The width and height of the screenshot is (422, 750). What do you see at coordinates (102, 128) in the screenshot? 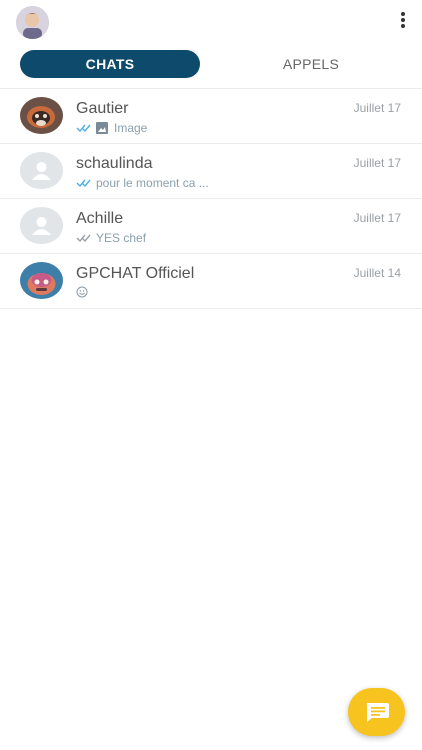
I see `image-icon` at bounding box center [102, 128].